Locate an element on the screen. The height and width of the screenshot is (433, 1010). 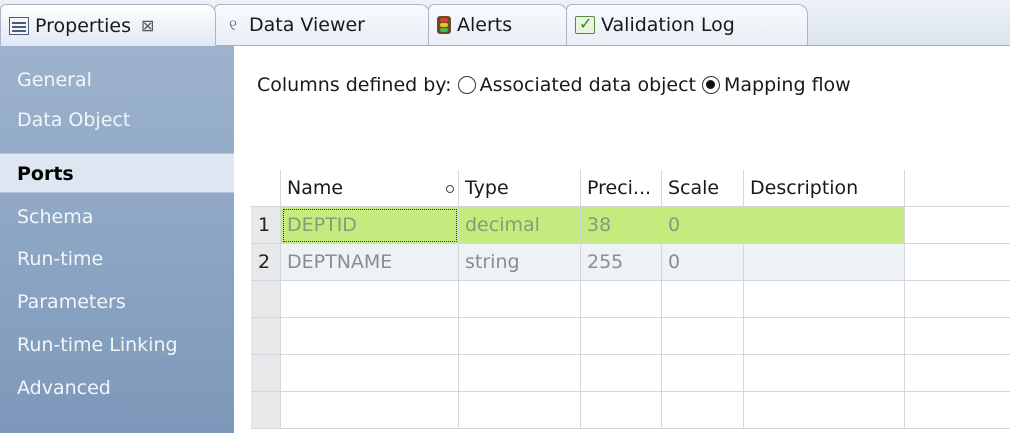
radio-associated-label: Associated data object is located at coordinates (588, 85).